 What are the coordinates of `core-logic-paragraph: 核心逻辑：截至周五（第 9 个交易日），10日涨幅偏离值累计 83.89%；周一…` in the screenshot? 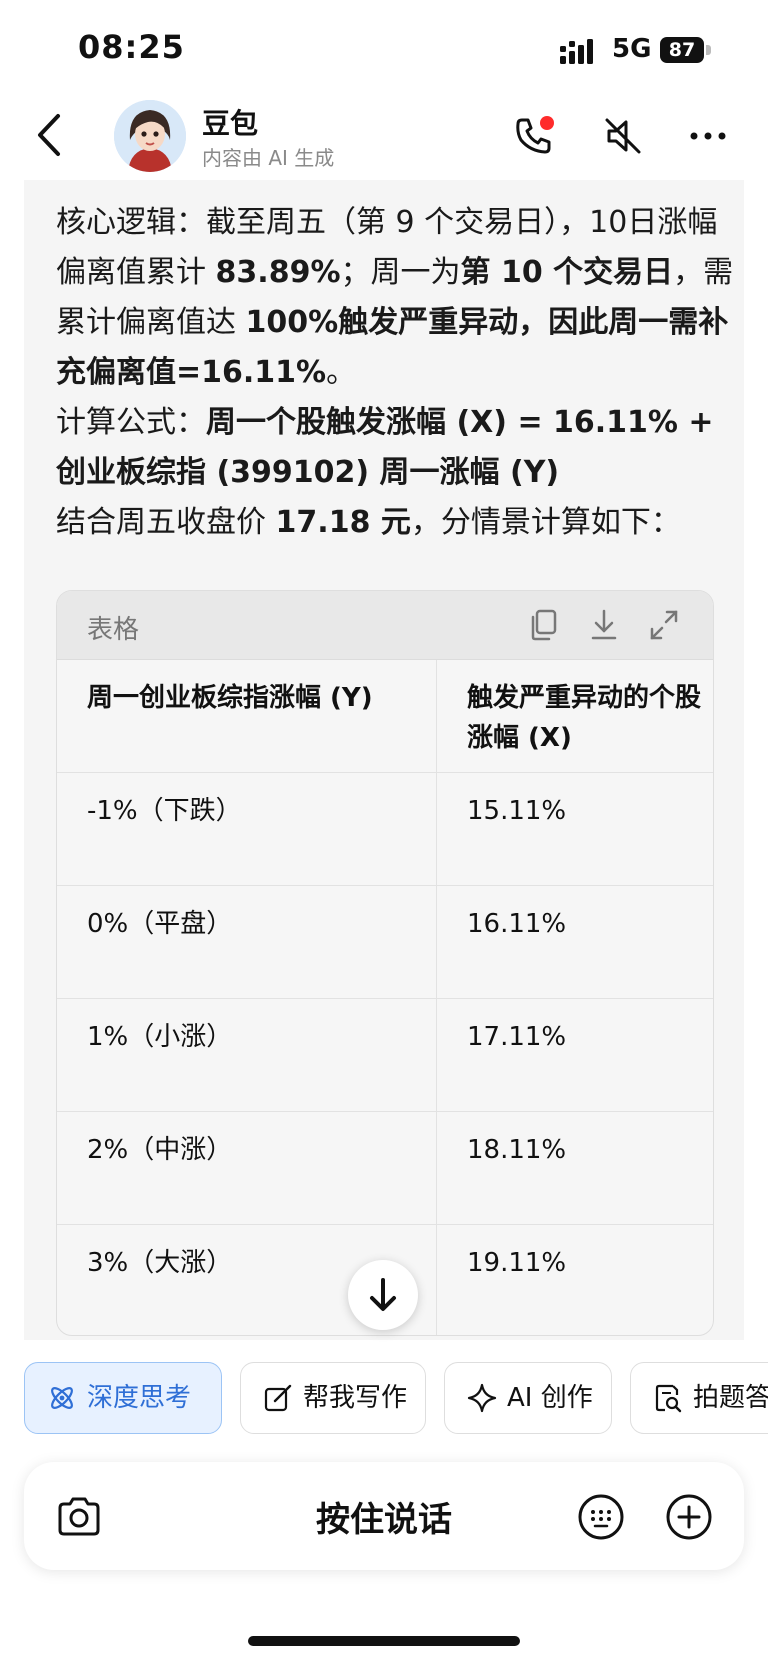 It's located at (396, 298).